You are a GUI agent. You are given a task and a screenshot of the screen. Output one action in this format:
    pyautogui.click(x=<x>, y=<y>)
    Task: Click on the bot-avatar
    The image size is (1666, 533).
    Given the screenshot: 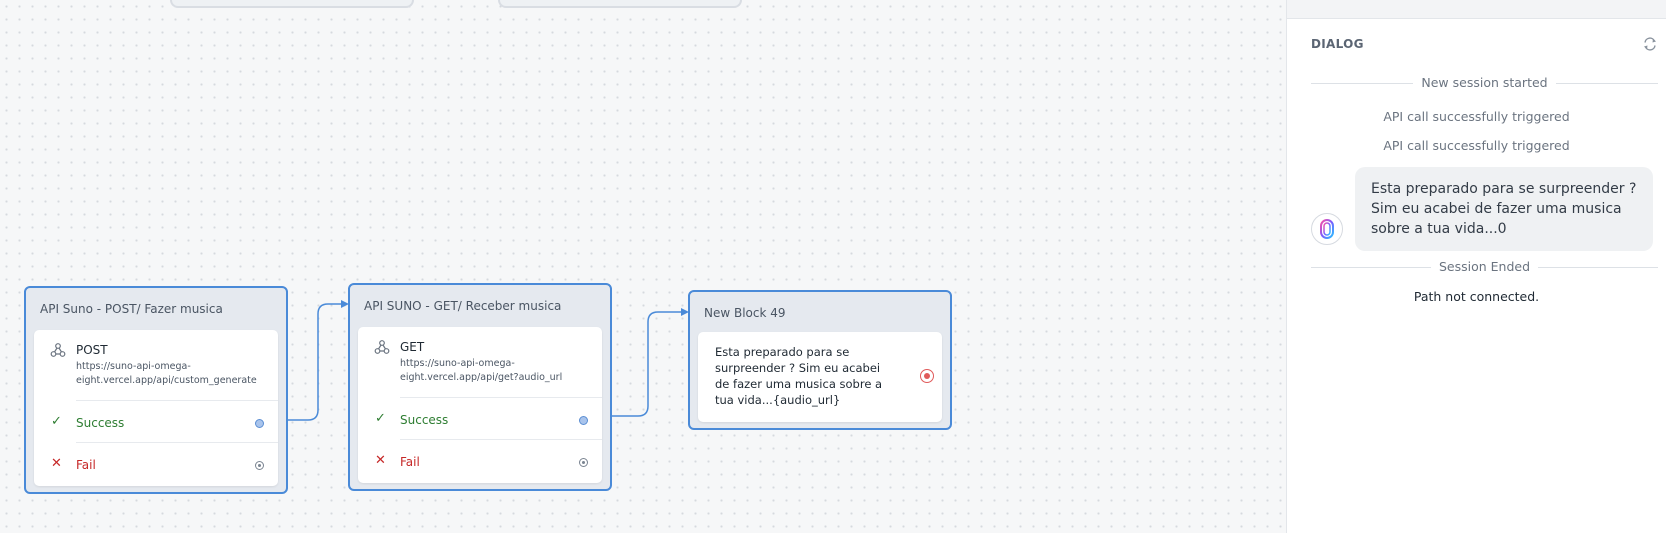 What is the action you would take?
    pyautogui.click(x=1327, y=229)
    